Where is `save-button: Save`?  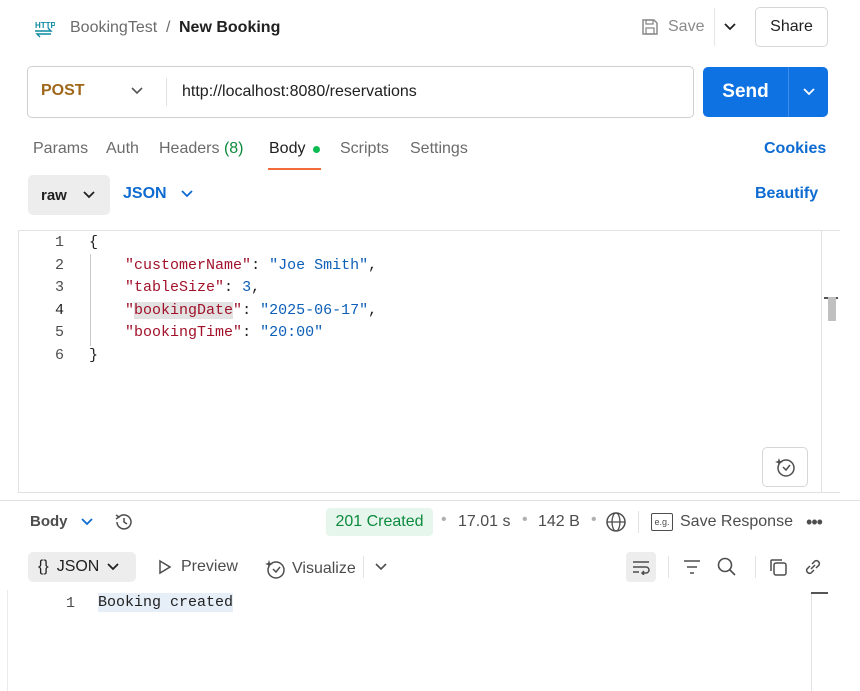 save-button: Save is located at coordinates (672, 27).